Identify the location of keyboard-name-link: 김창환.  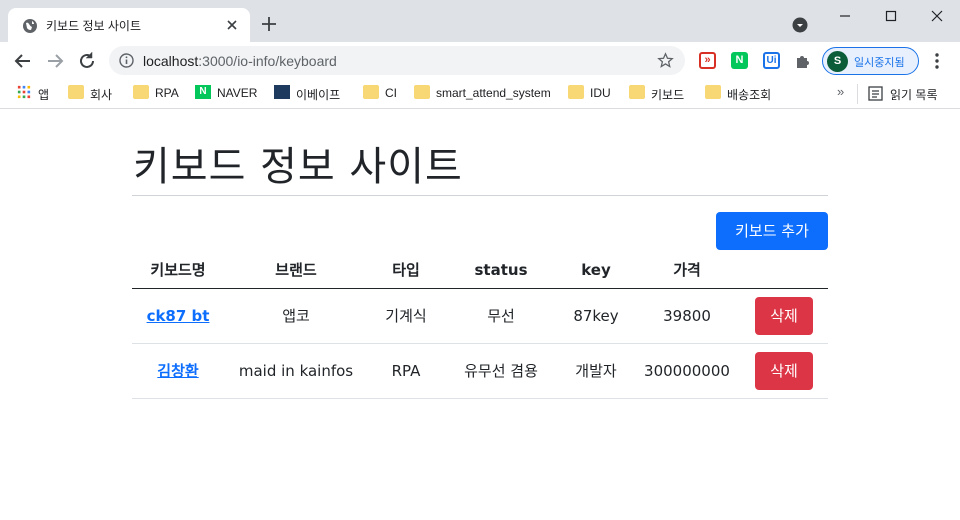
(177, 371).